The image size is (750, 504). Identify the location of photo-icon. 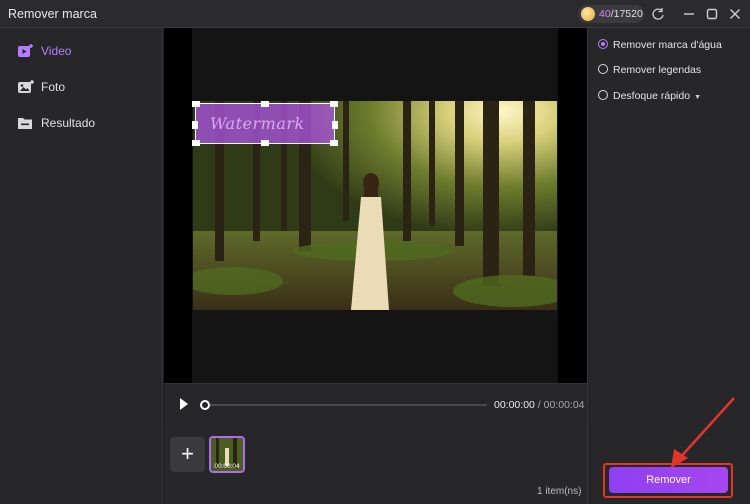
(26, 87).